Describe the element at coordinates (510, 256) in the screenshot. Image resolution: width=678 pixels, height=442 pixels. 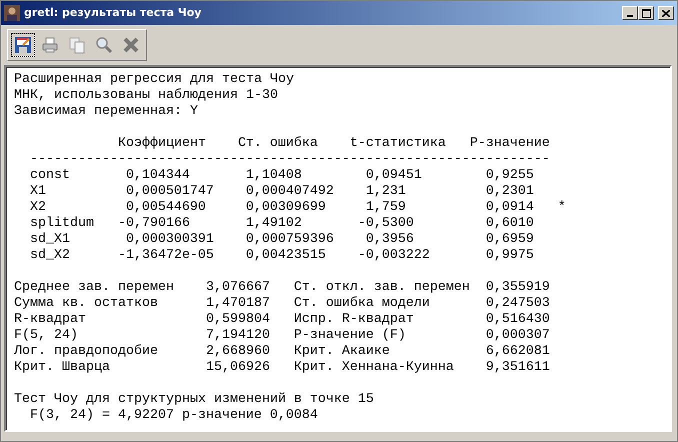
I see `table-cell: 0,9975` at that location.